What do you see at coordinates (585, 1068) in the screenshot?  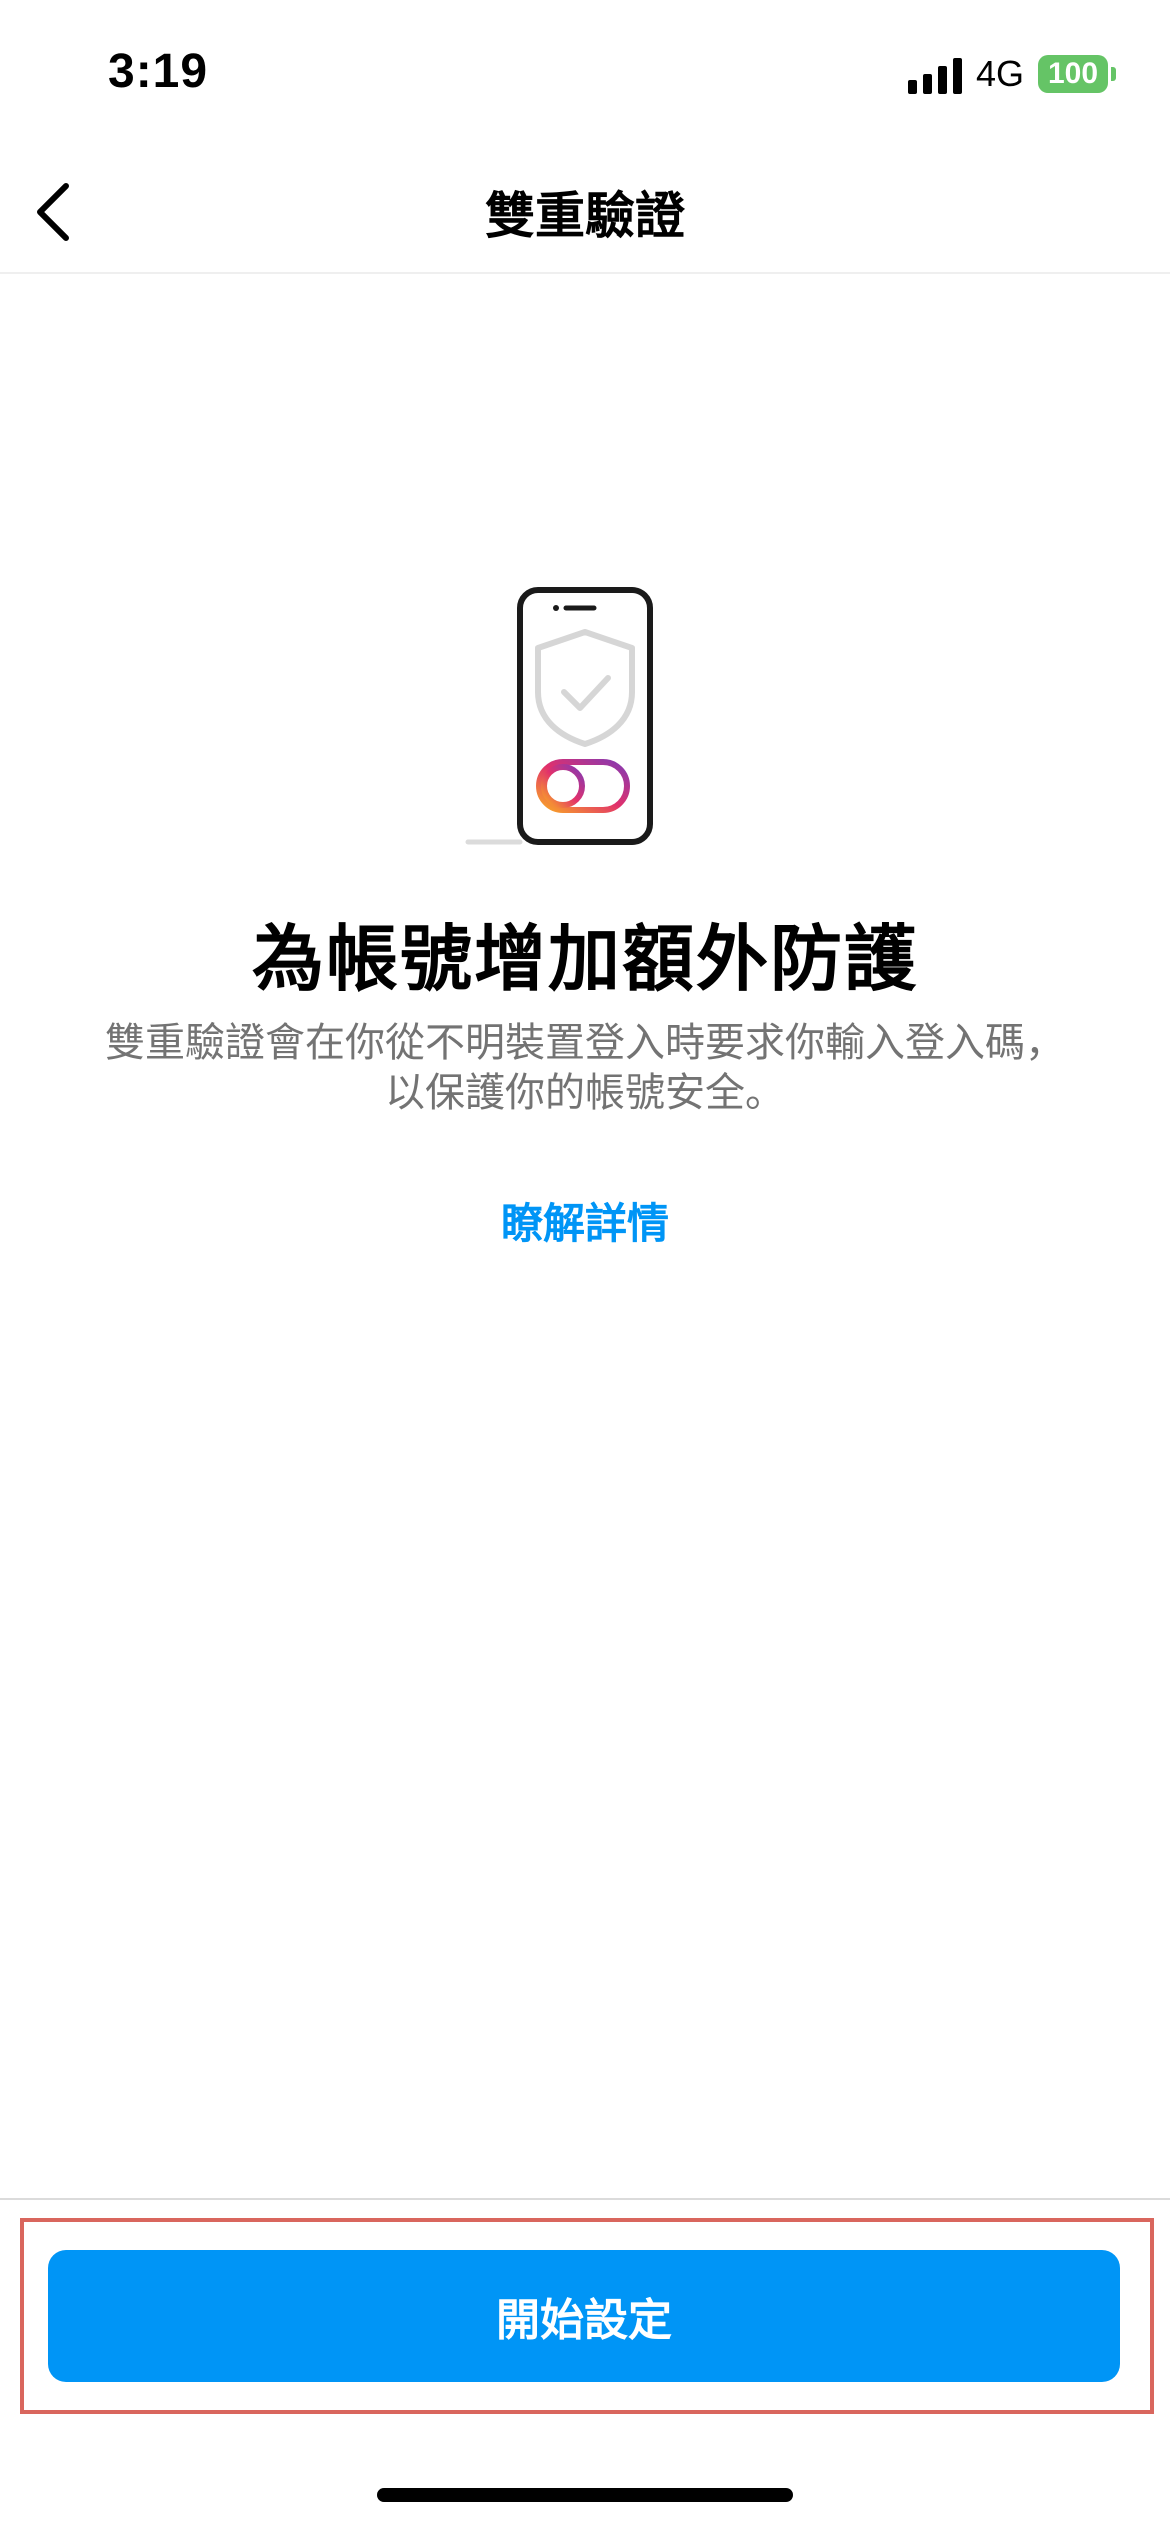 I see `description-text: 雙重驗證會在你從不明裝置登入時要求你輸入登入碼，以保護你的帳號安全。` at bounding box center [585, 1068].